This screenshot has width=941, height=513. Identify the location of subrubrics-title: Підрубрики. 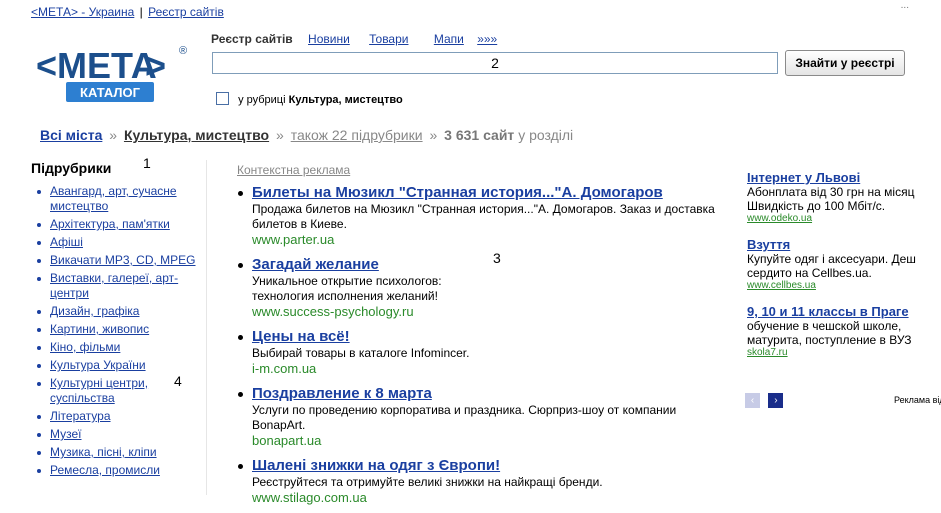
(71, 168).